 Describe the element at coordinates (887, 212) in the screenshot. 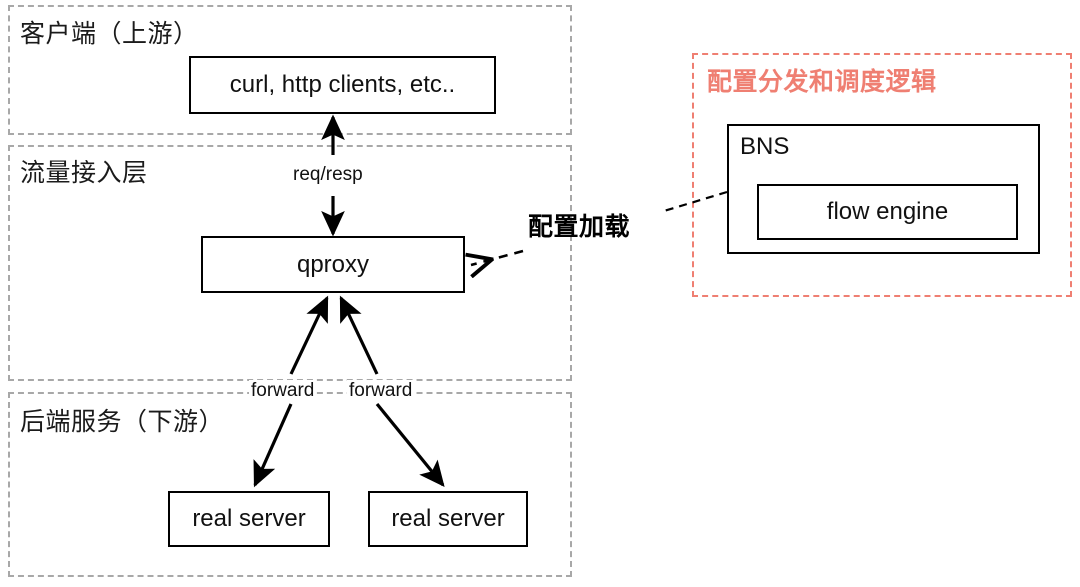

I see `node-flow-engine: flow engine` at that location.